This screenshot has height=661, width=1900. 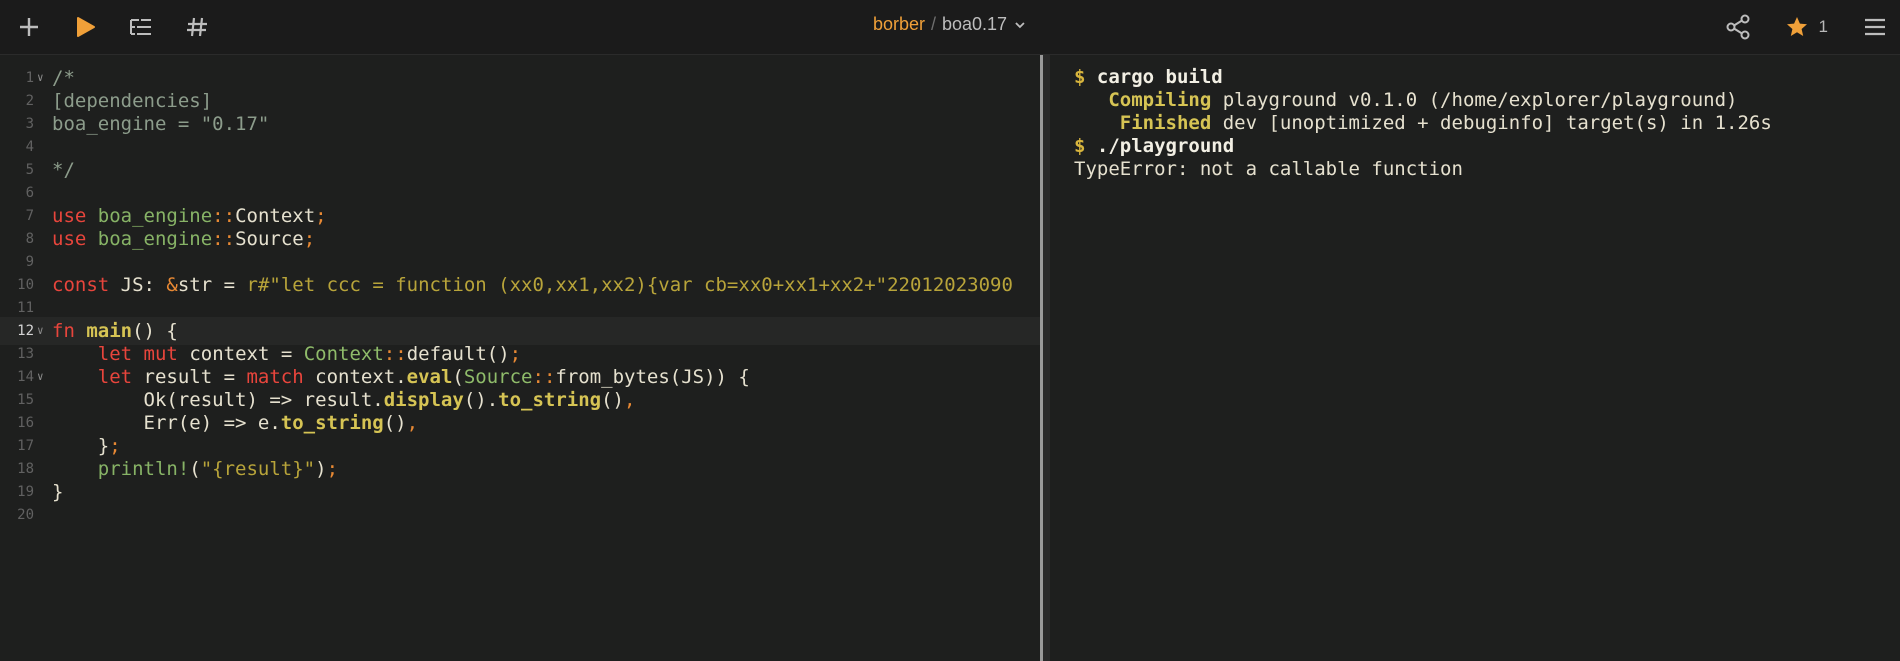 What do you see at coordinates (1143, 100) in the screenshot?
I see `output-text: Compiling` at bounding box center [1143, 100].